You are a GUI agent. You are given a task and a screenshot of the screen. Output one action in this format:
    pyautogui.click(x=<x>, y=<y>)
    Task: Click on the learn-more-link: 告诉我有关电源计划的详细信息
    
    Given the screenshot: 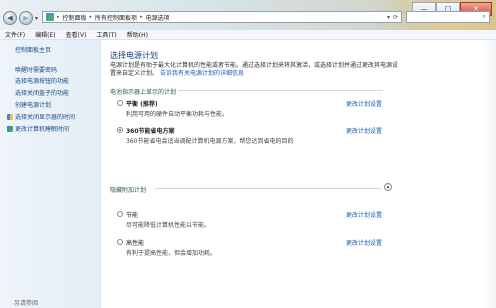 What is the action you would take?
    pyautogui.click(x=202, y=73)
    